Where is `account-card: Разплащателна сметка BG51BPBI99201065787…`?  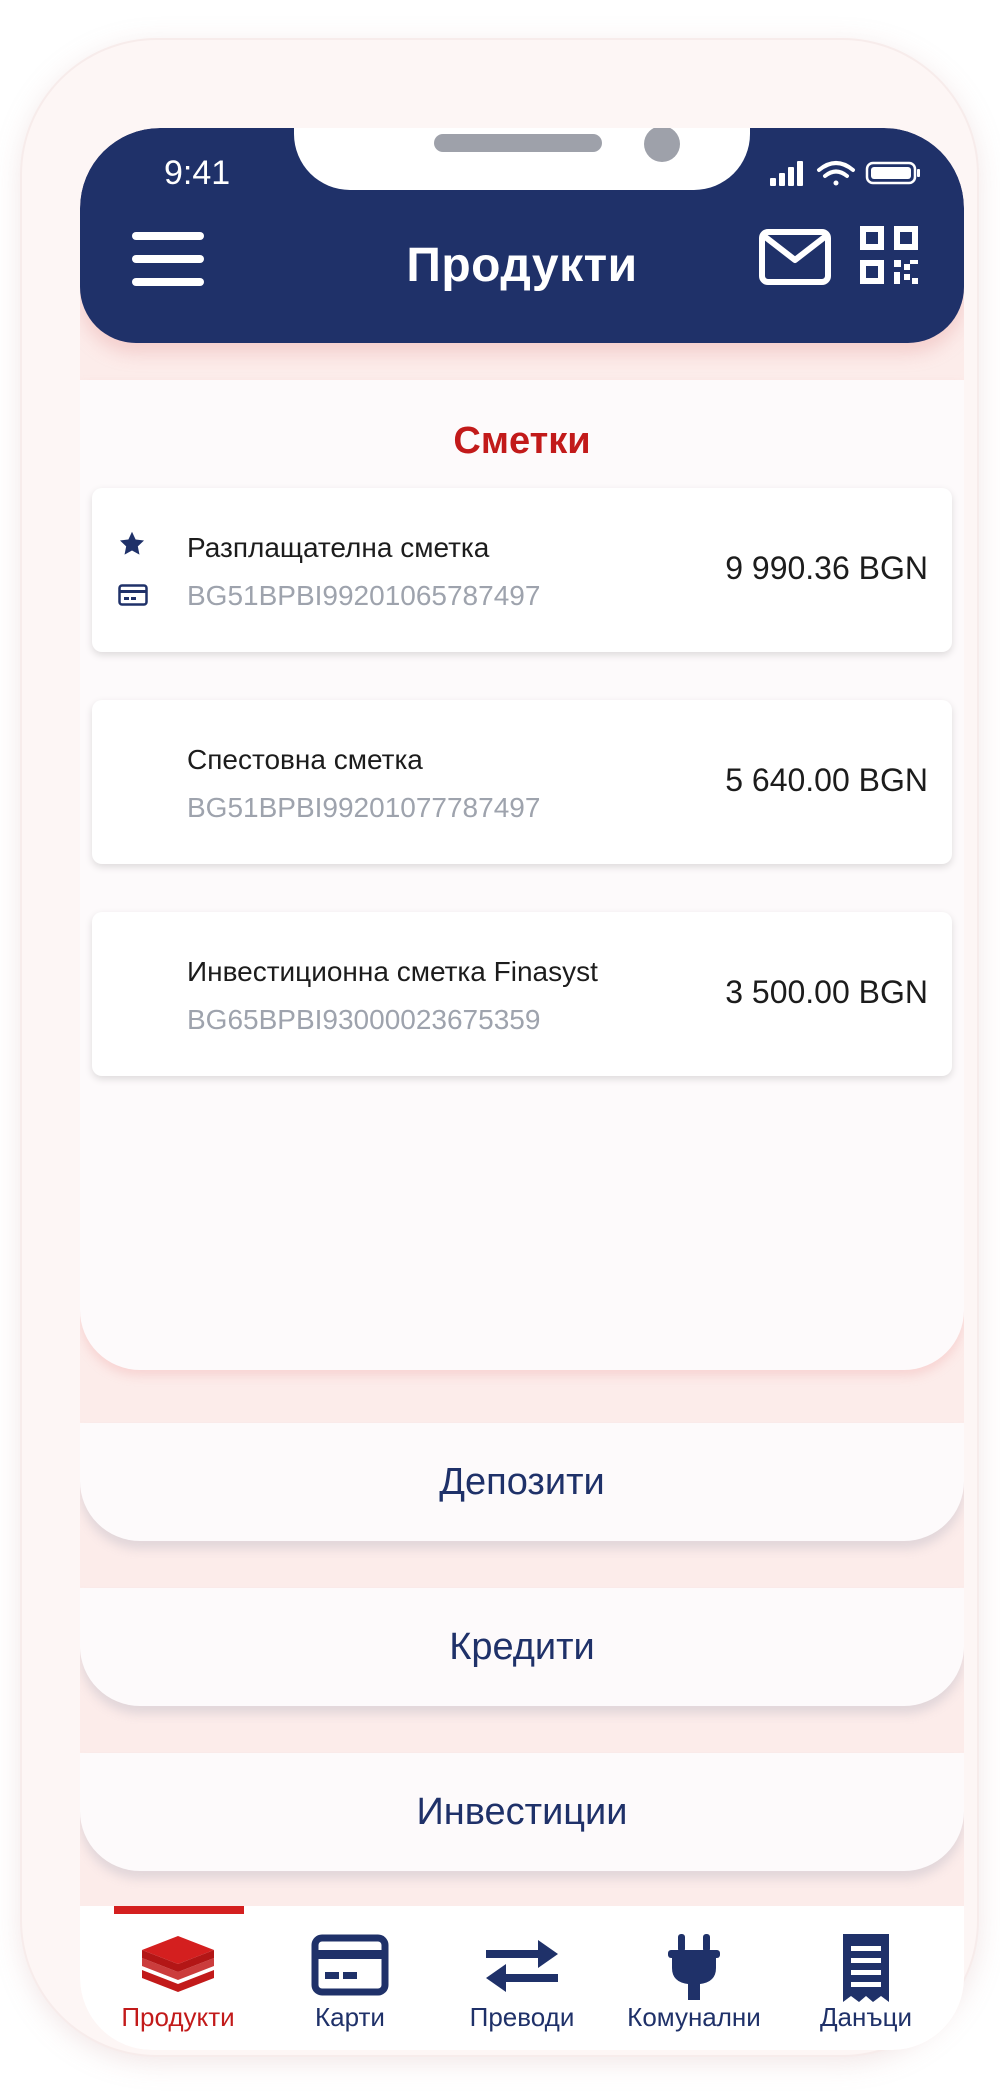
account-card: Разплащателна сметка BG51BPBI99201065787… is located at coordinates (522, 570).